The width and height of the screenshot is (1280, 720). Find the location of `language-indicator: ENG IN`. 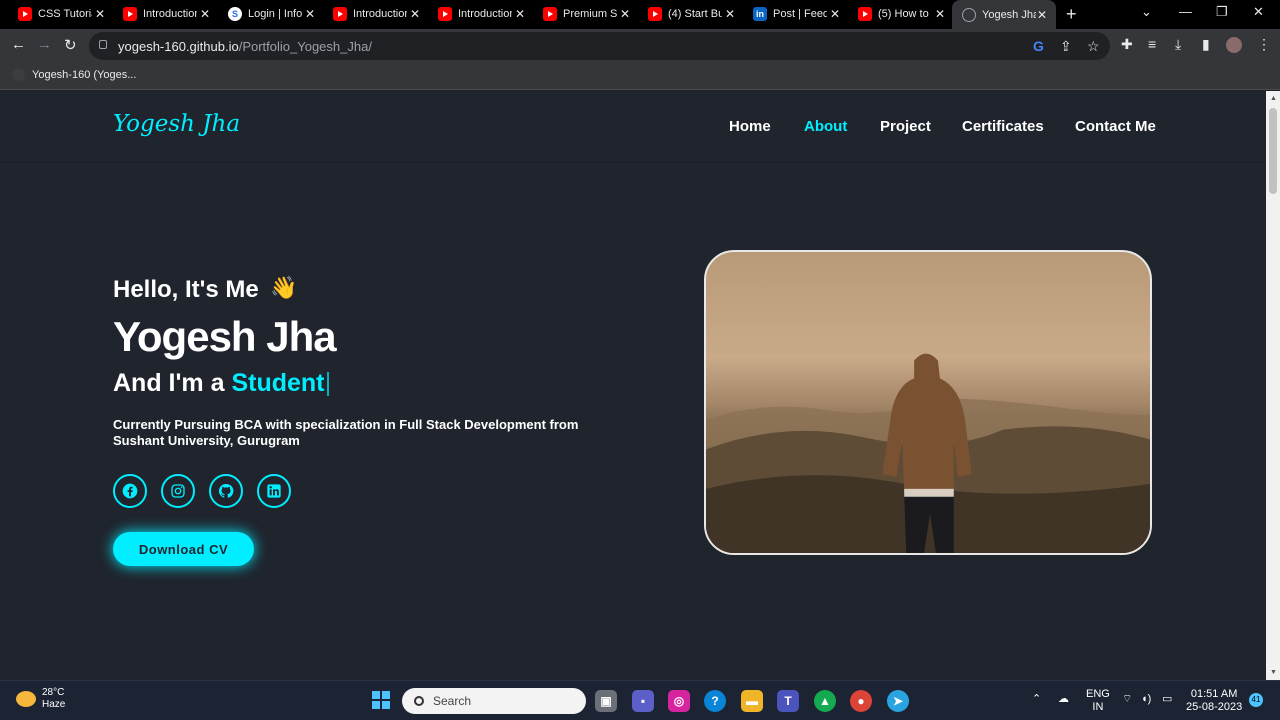

language-indicator: ENG IN is located at coordinates (1098, 701).